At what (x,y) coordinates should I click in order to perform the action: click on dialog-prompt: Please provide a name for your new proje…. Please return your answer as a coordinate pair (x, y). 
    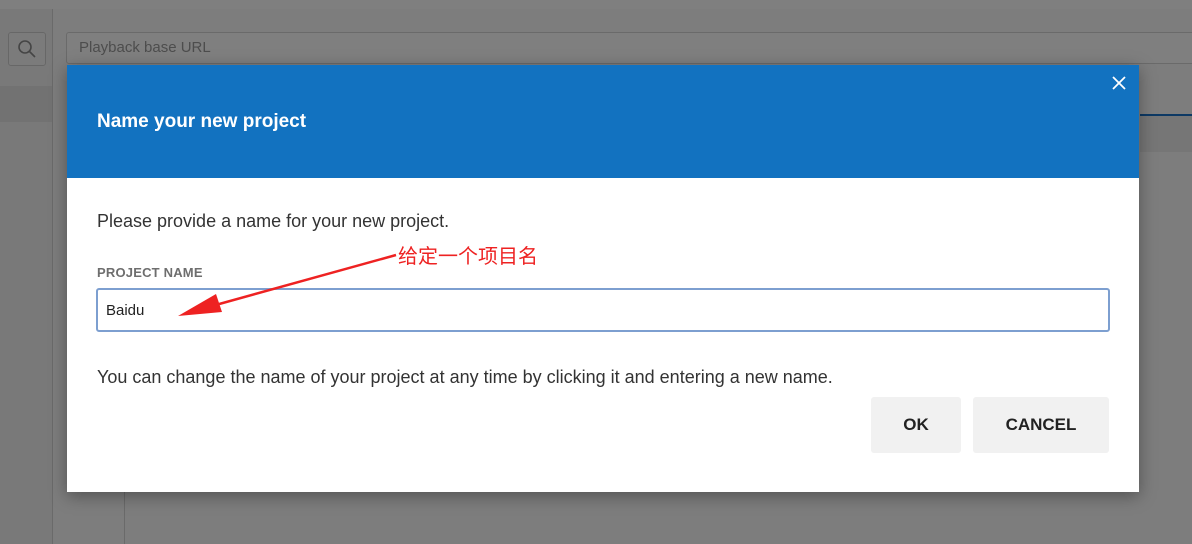
    Looking at the image, I should click on (273, 221).